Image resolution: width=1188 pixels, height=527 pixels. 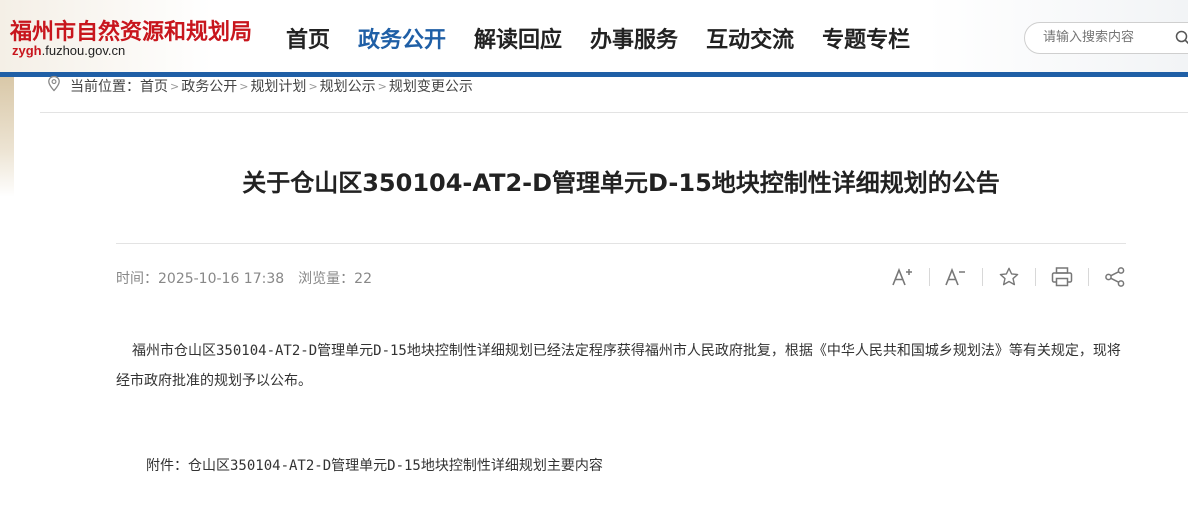 What do you see at coordinates (326, 279) in the screenshot?
I see `view-count-label: 浏览量：` at bounding box center [326, 279].